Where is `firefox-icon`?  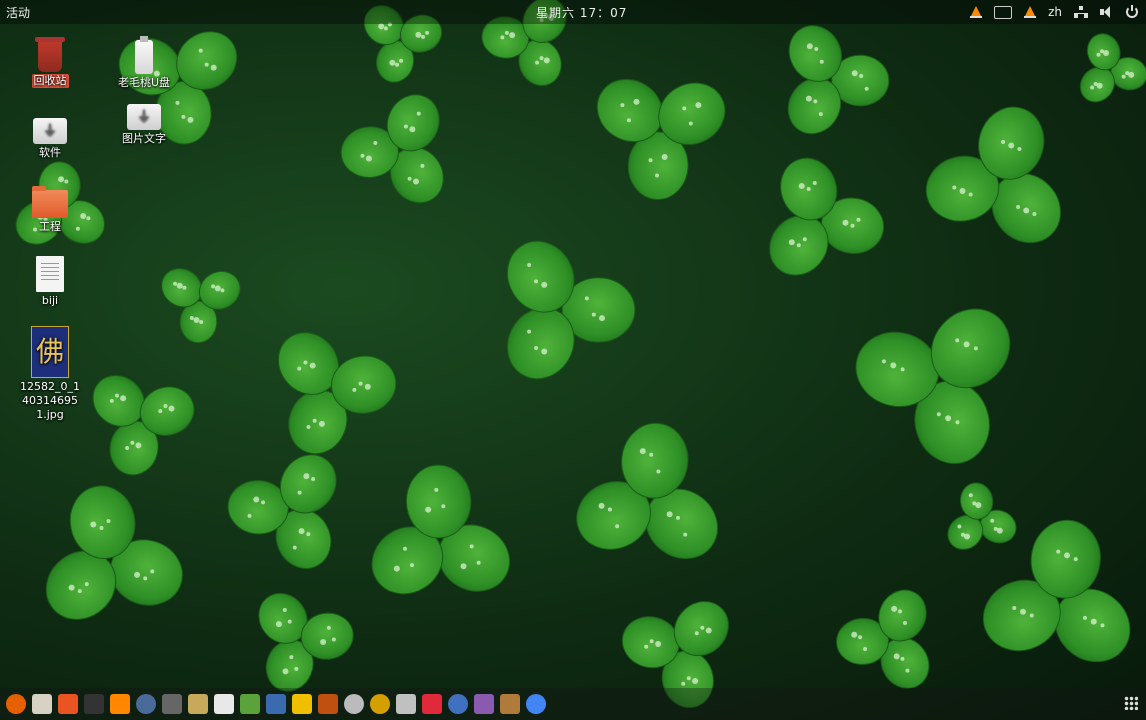 firefox-icon is located at coordinates (16, 704).